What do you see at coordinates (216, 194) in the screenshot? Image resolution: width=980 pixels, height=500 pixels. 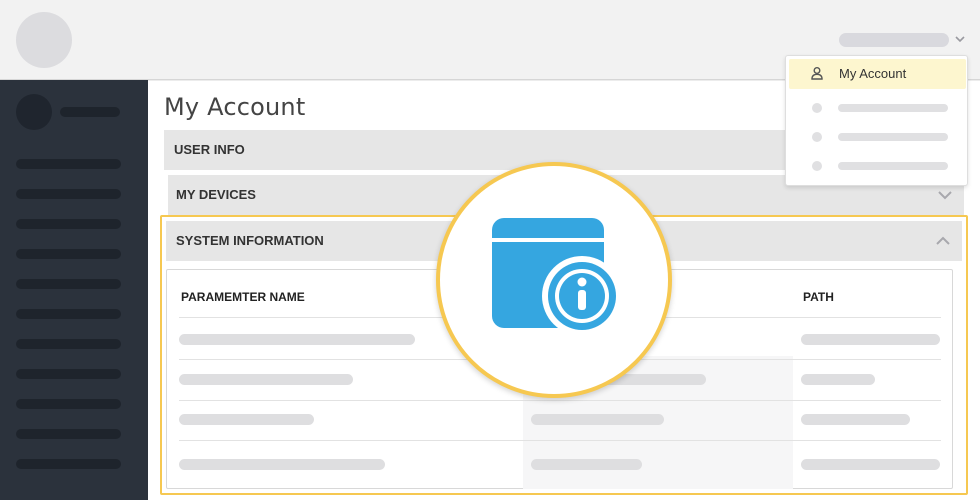 I see `accordion-label: MY DEVICES` at bounding box center [216, 194].